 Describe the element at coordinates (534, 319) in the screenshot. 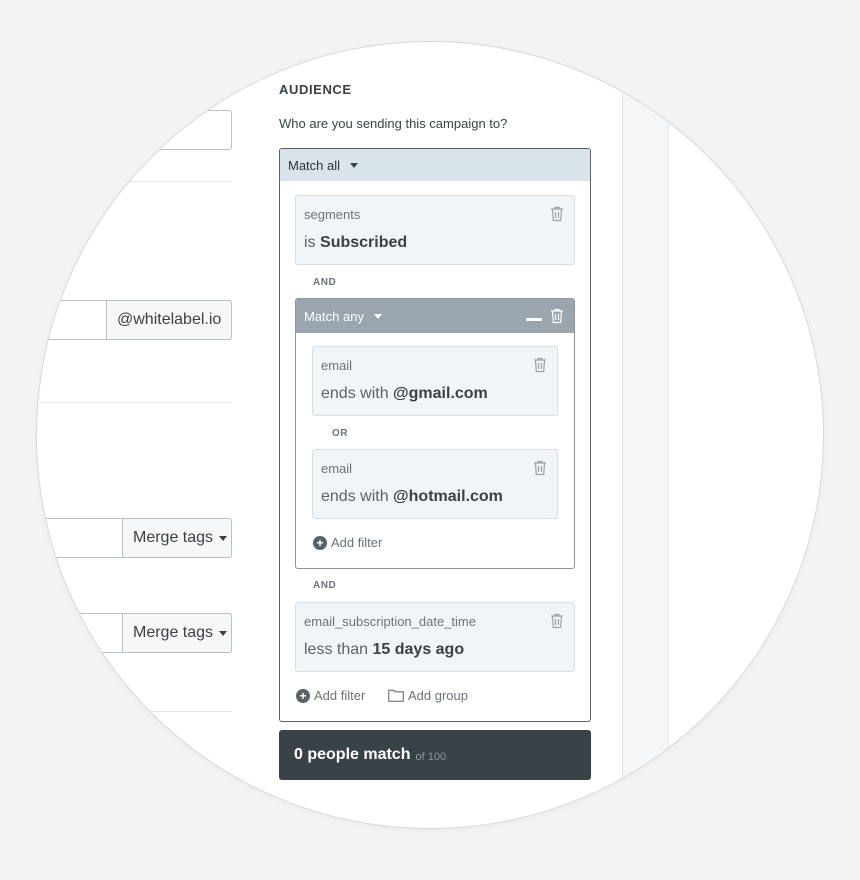

I see `collapse-icon` at that location.